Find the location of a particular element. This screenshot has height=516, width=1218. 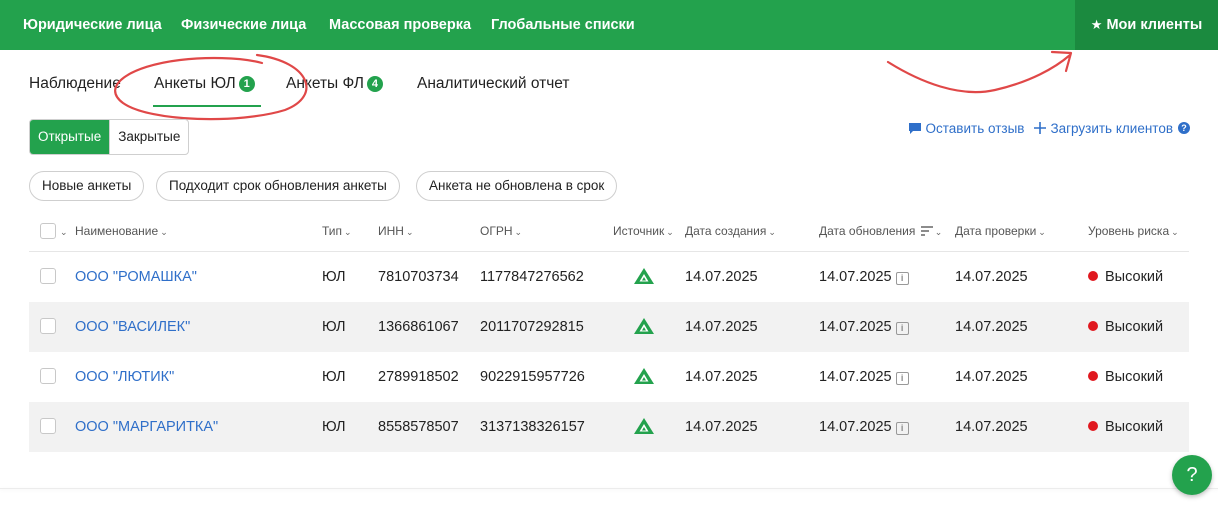

feedback-link: Оставить отзыв is located at coordinates (966, 128).